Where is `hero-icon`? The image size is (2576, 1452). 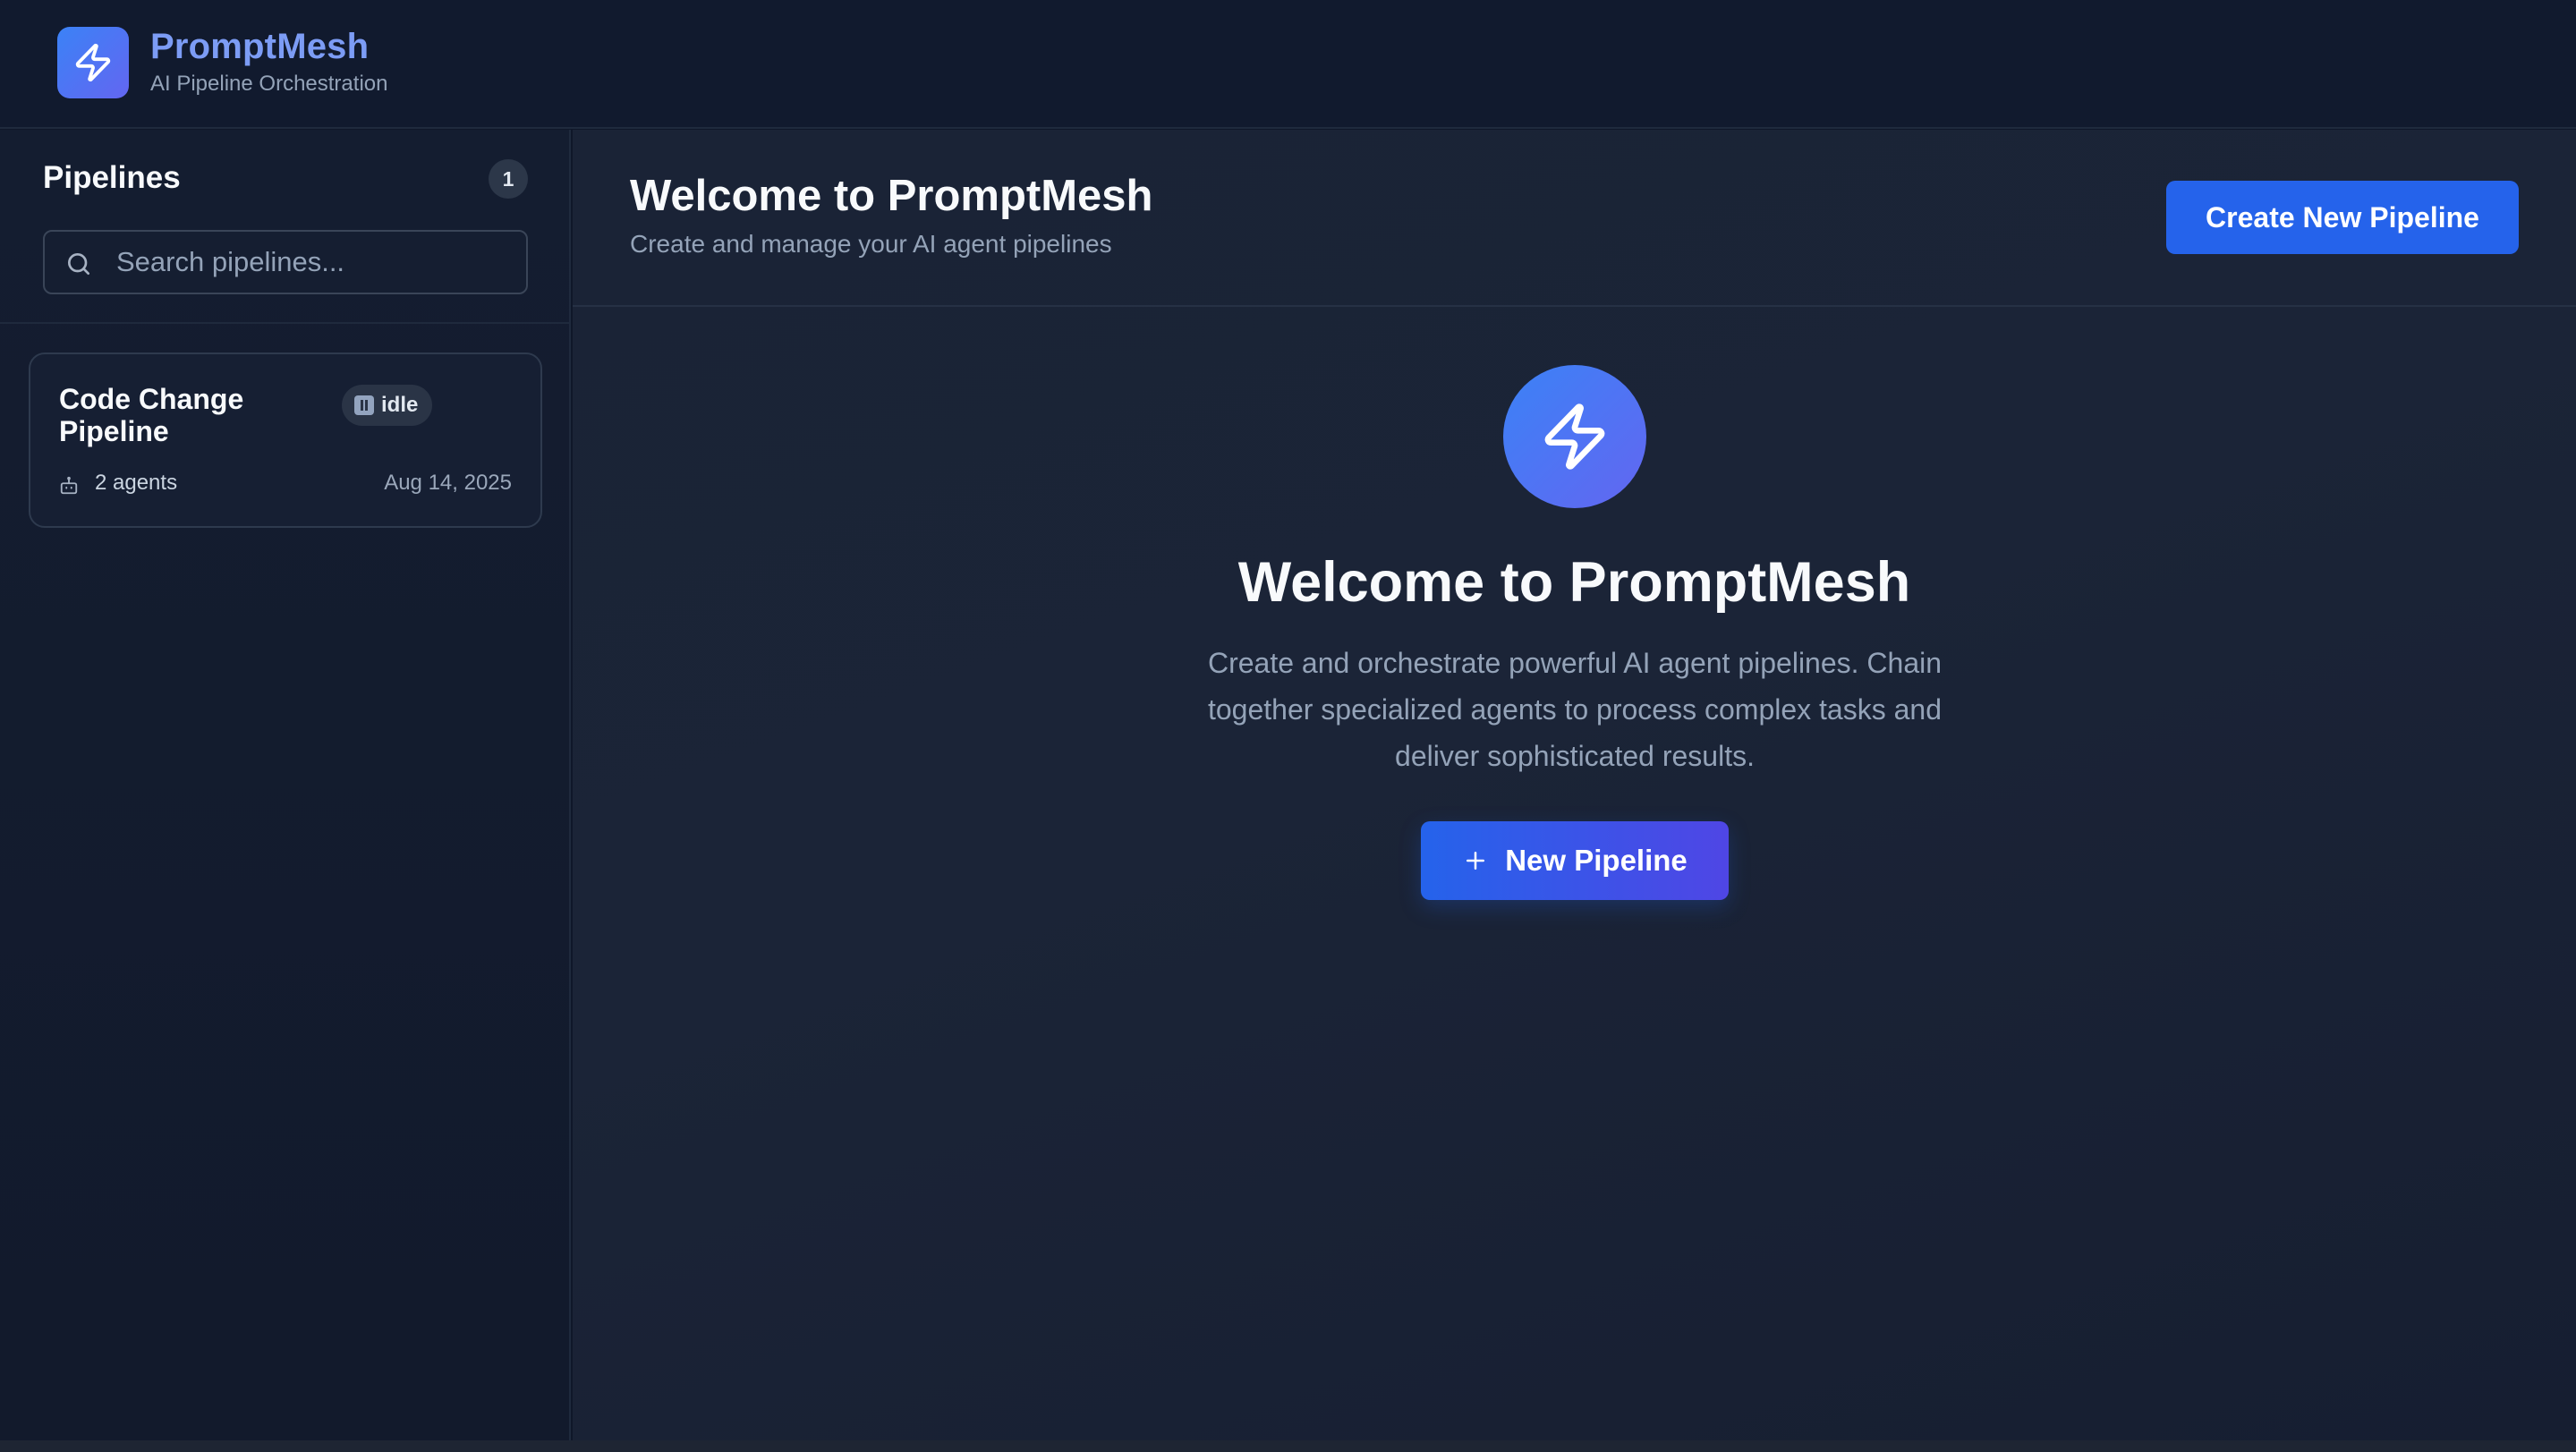 hero-icon is located at coordinates (1574, 436).